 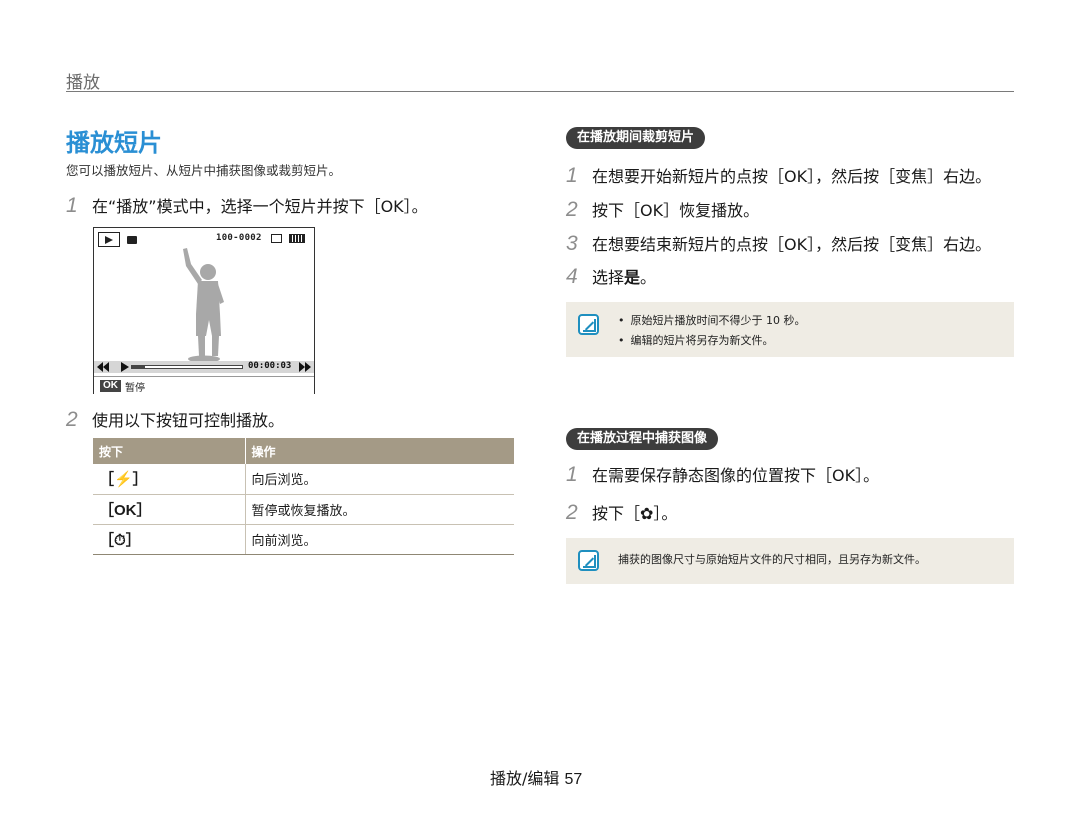 What do you see at coordinates (636, 138) in the screenshot?
I see `trim-heading: 在播放期间裁剪短片` at bounding box center [636, 138].